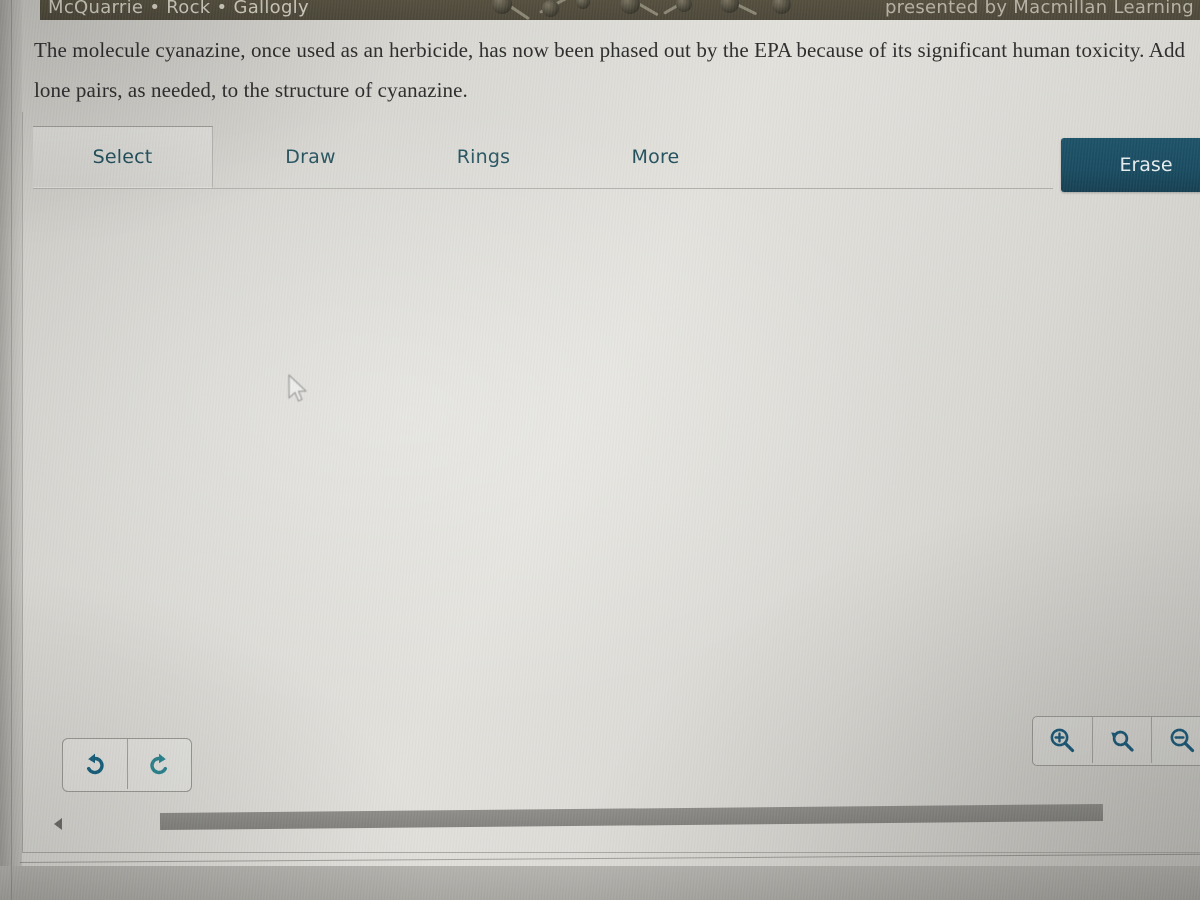  I want to click on undo-arrow-icon, so click(95, 764).